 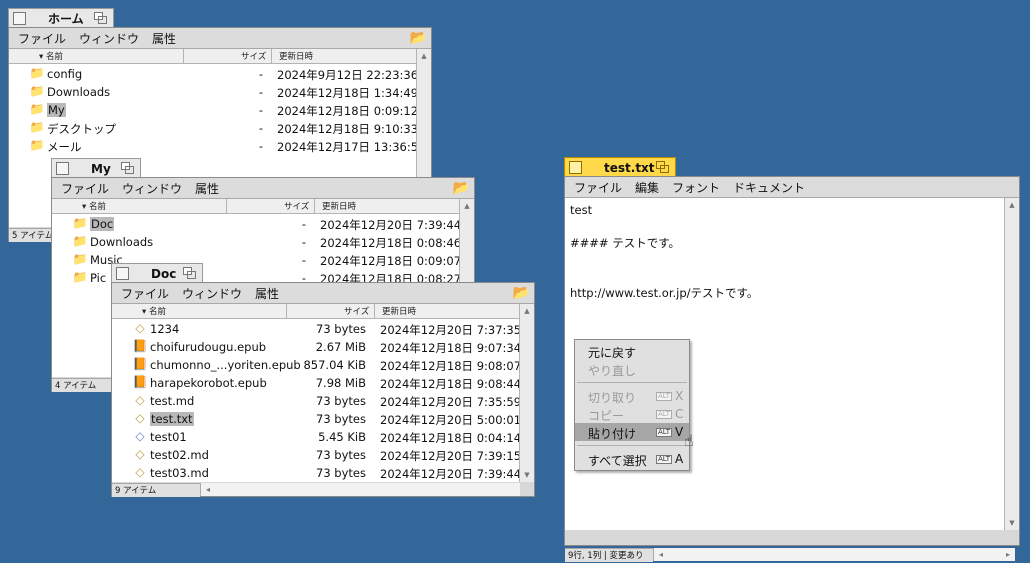 What do you see at coordinates (214, 74) in the screenshot?
I see `table-row: 📁 config -2024年9月12日 22:23:36` at bounding box center [214, 74].